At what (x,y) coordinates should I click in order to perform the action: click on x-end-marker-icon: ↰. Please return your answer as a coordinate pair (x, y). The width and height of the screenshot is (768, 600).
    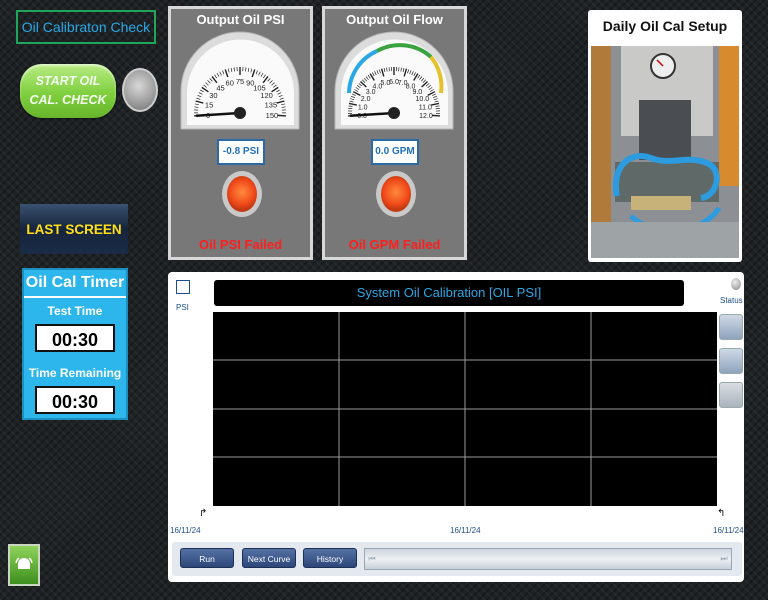
    Looking at the image, I should click on (721, 513).